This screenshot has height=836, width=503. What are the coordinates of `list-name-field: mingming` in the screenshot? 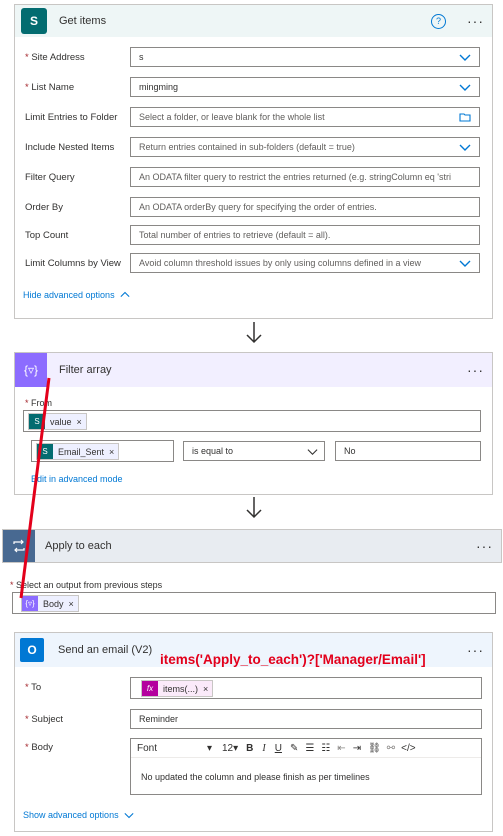 It's located at (305, 87).